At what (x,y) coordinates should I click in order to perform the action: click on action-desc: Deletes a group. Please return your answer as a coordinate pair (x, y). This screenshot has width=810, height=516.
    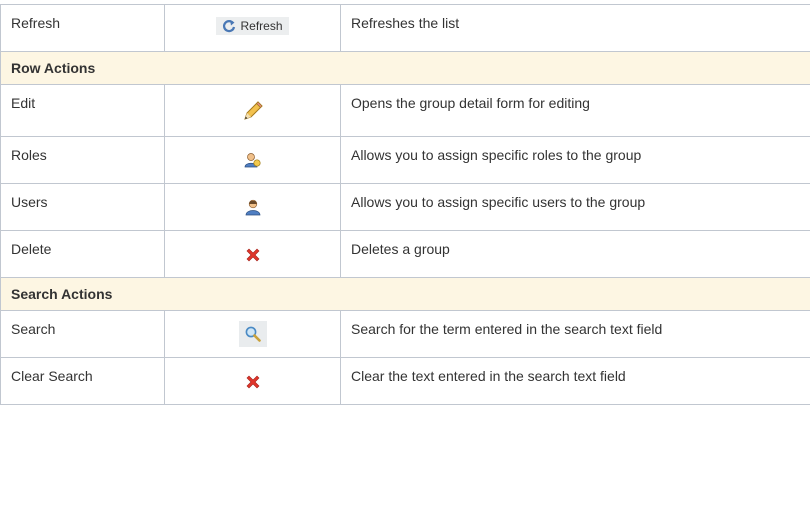
    Looking at the image, I should click on (580, 244).